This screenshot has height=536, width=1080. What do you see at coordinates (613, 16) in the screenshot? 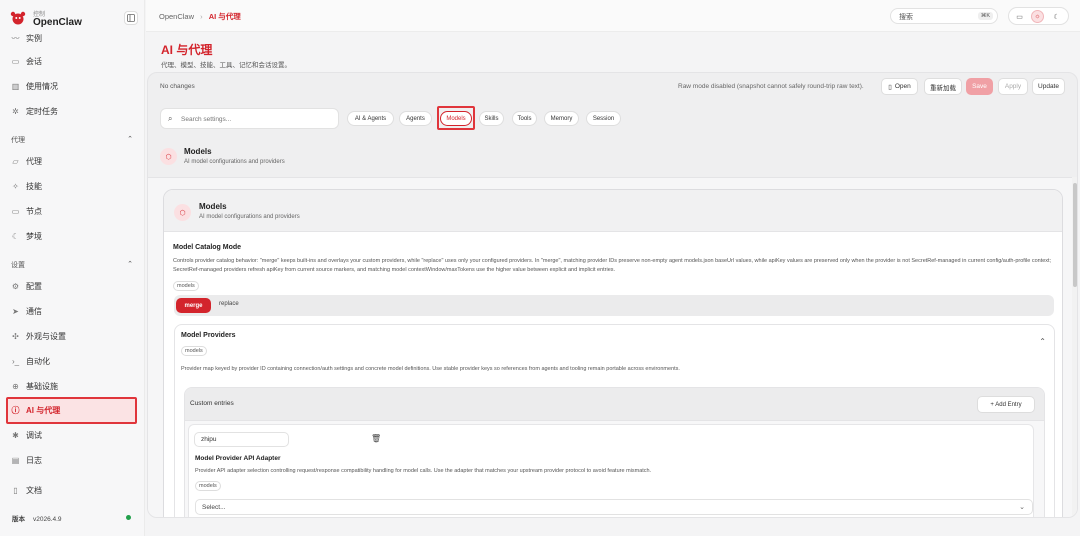
I see `topbar: OpenClaw › AI 与代理 搜索 ⌘K ▭ ☼ ☾` at bounding box center [613, 16].